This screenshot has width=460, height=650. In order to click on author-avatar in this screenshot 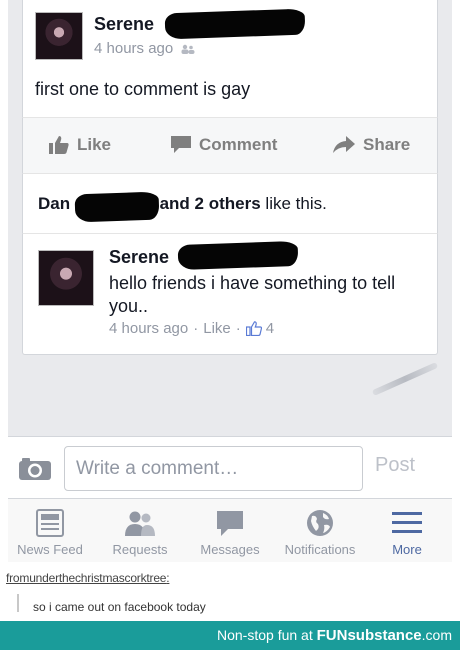, I will do `click(59, 36)`.